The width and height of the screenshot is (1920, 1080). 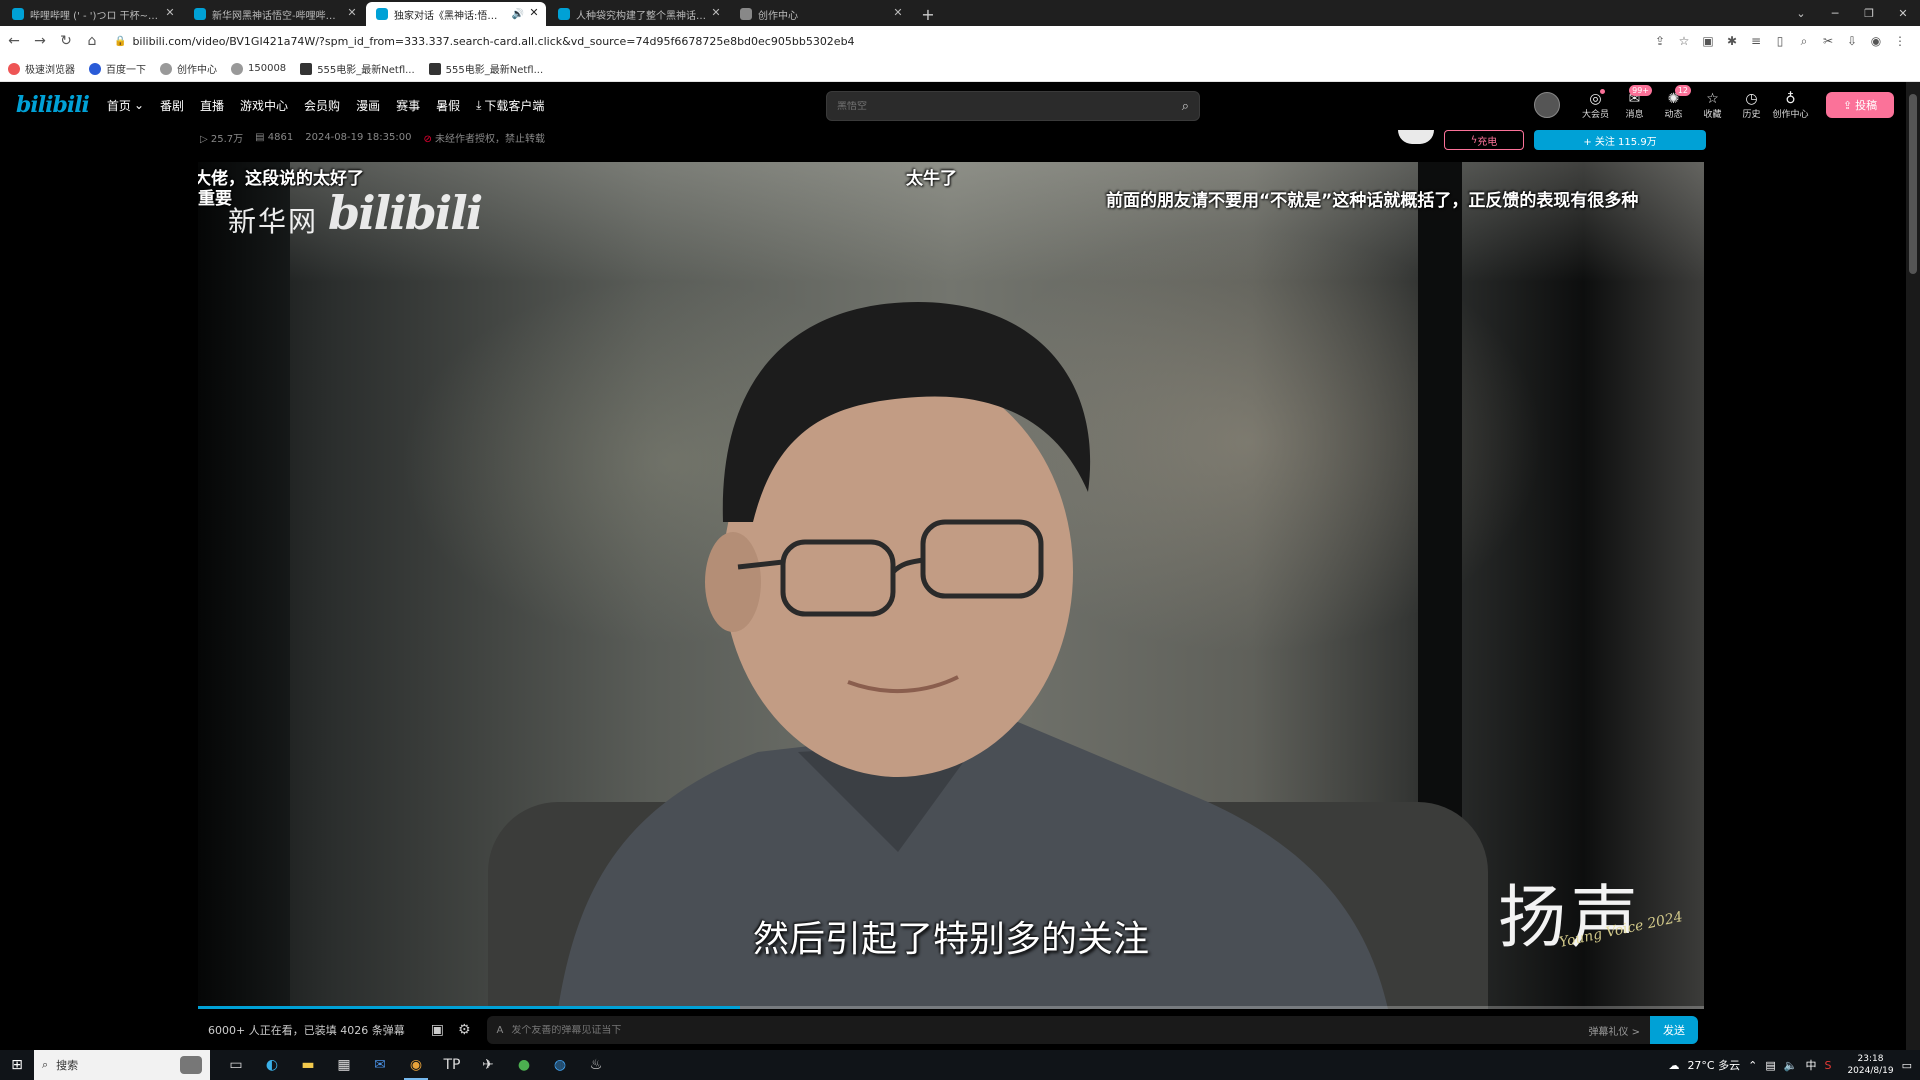 What do you see at coordinates (452, 1065) in the screenshot?
I see `tp-app-icon: TP` at bounding box center [452, 1065].